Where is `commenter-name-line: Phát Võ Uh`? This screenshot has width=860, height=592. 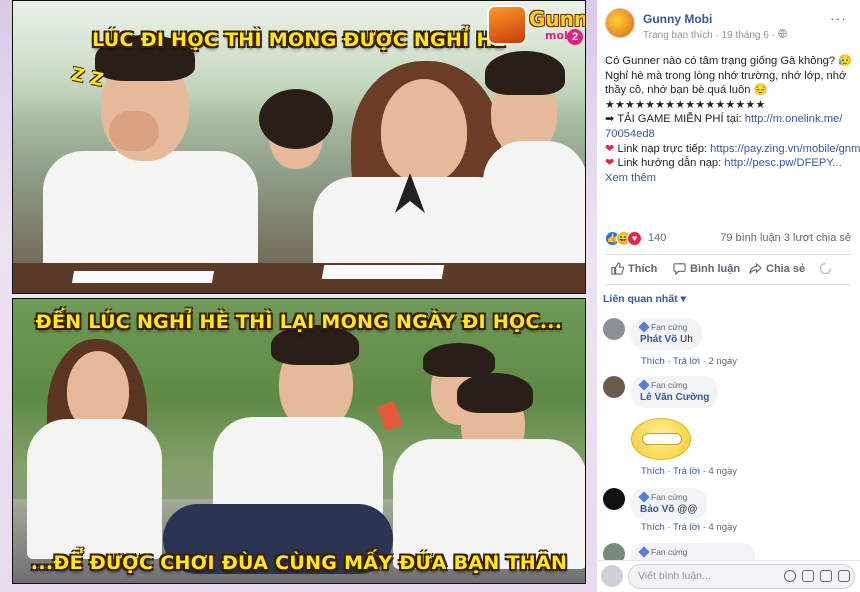
commenter-name-line: Phát Võ Uh is located at coordinates (666, 339).